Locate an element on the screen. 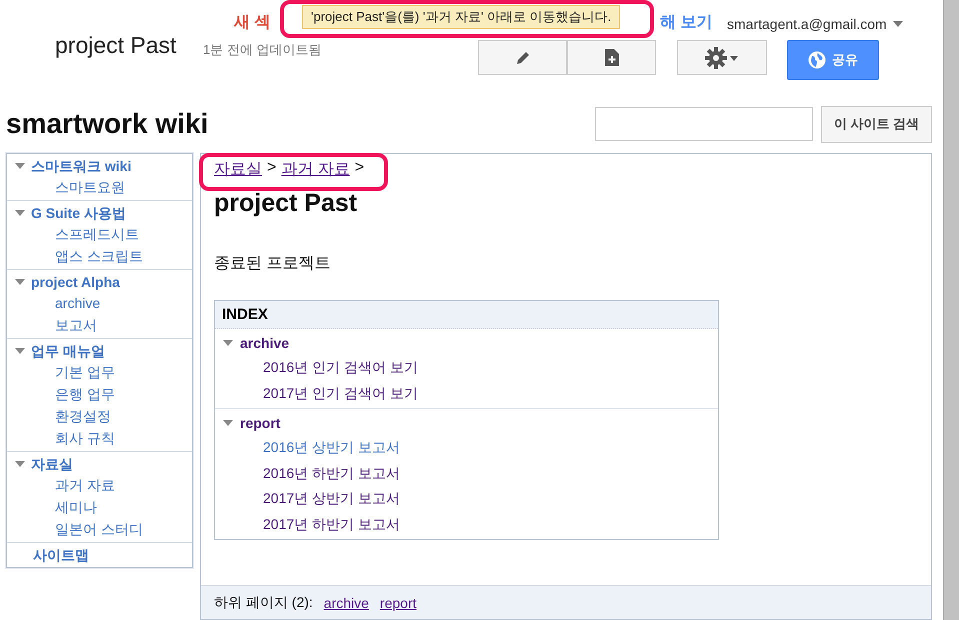 The width and height of the screenshot is (959, 620). index-link: 2016년 인기 검색어 보기 is located at coordinates (466, 367).